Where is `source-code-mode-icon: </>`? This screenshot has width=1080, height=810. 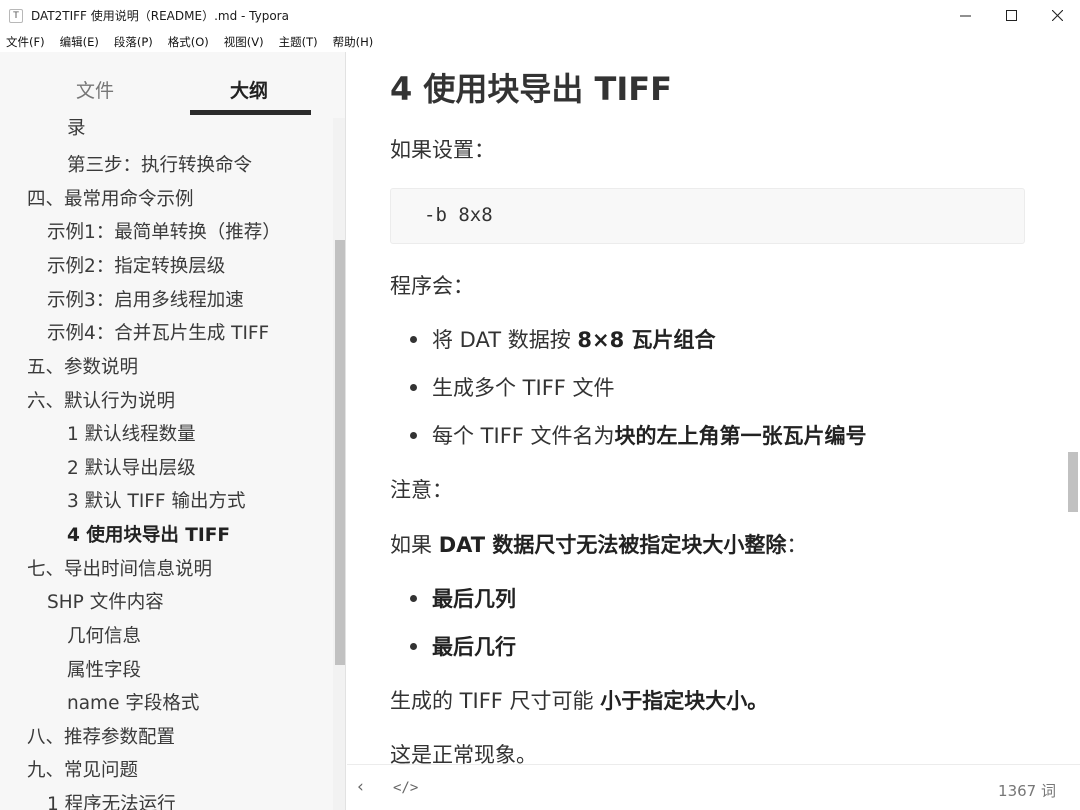 source-code-mode-icon: </> is located at coordinates (405, 788).